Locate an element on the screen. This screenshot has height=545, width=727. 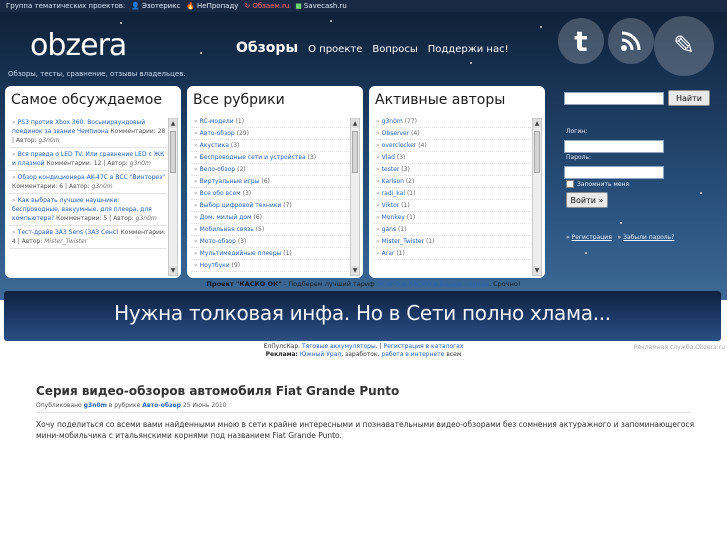
register-link: Регистрация is located at coordinates (592, 237).